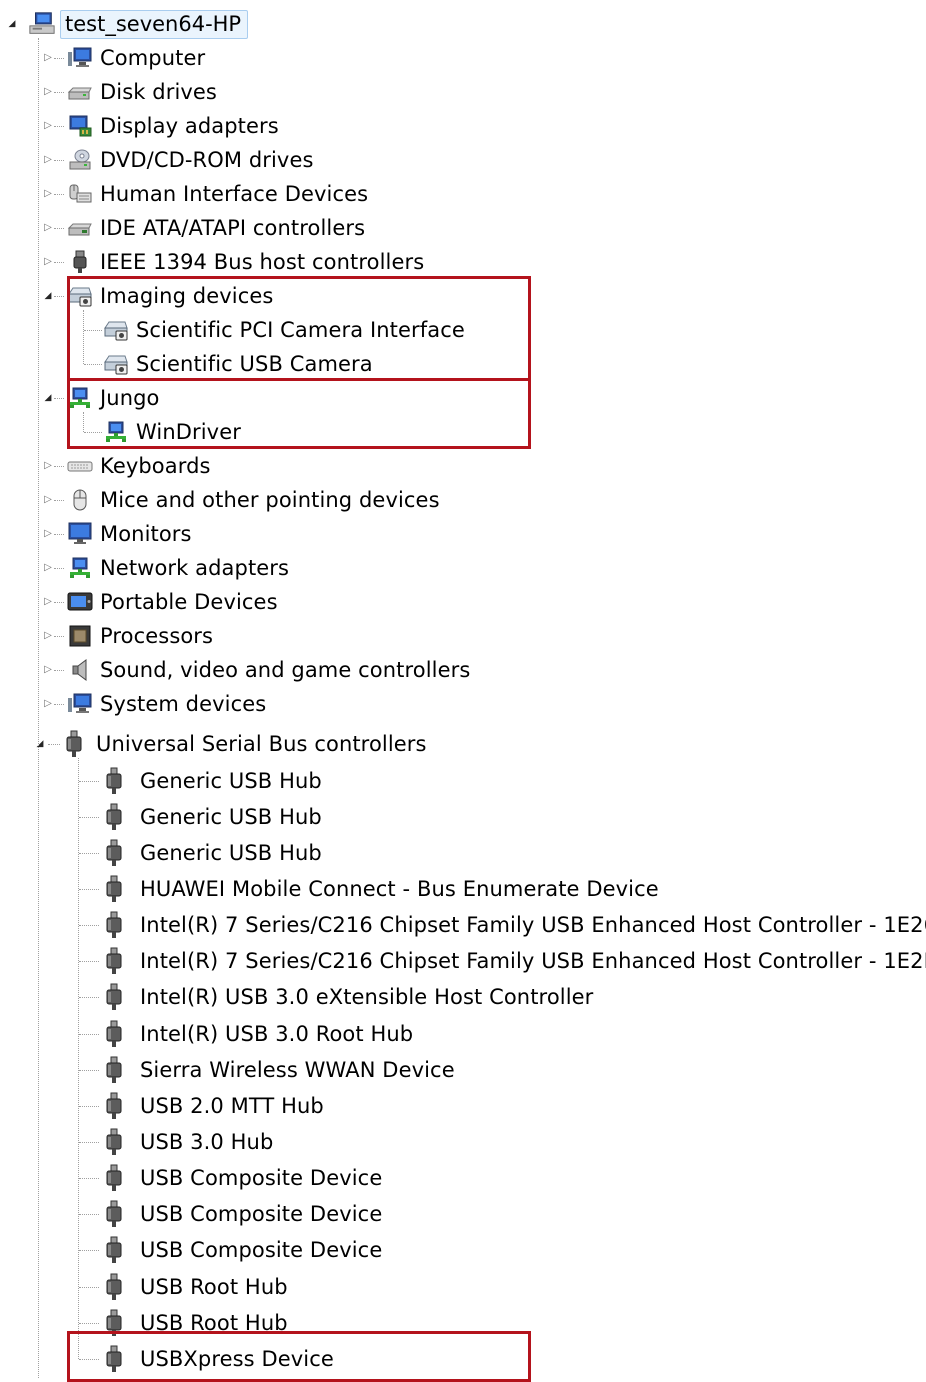 The image size is (926, 1382). I want to click on category-disk-drives: Disk drives, so click(141, 92).